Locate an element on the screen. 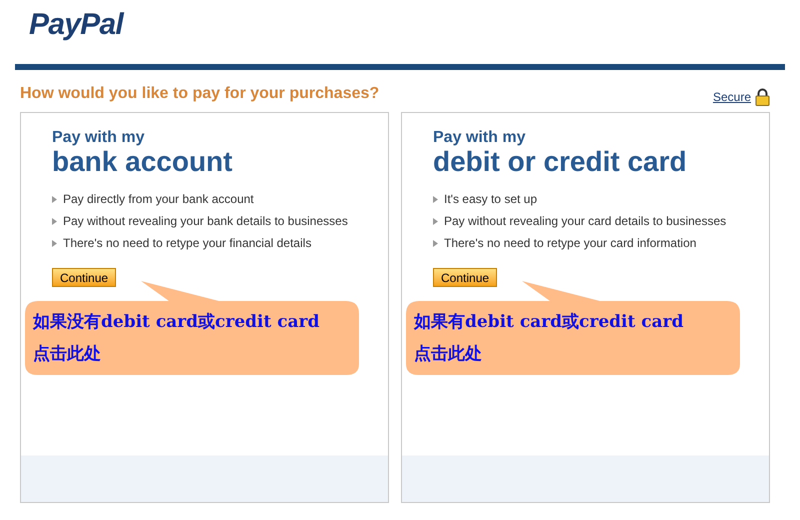 The height and width of the screenshot is (520, 800). bullet-text: Pay without revealing your card details to businesses is located at coordinates (585, 221).